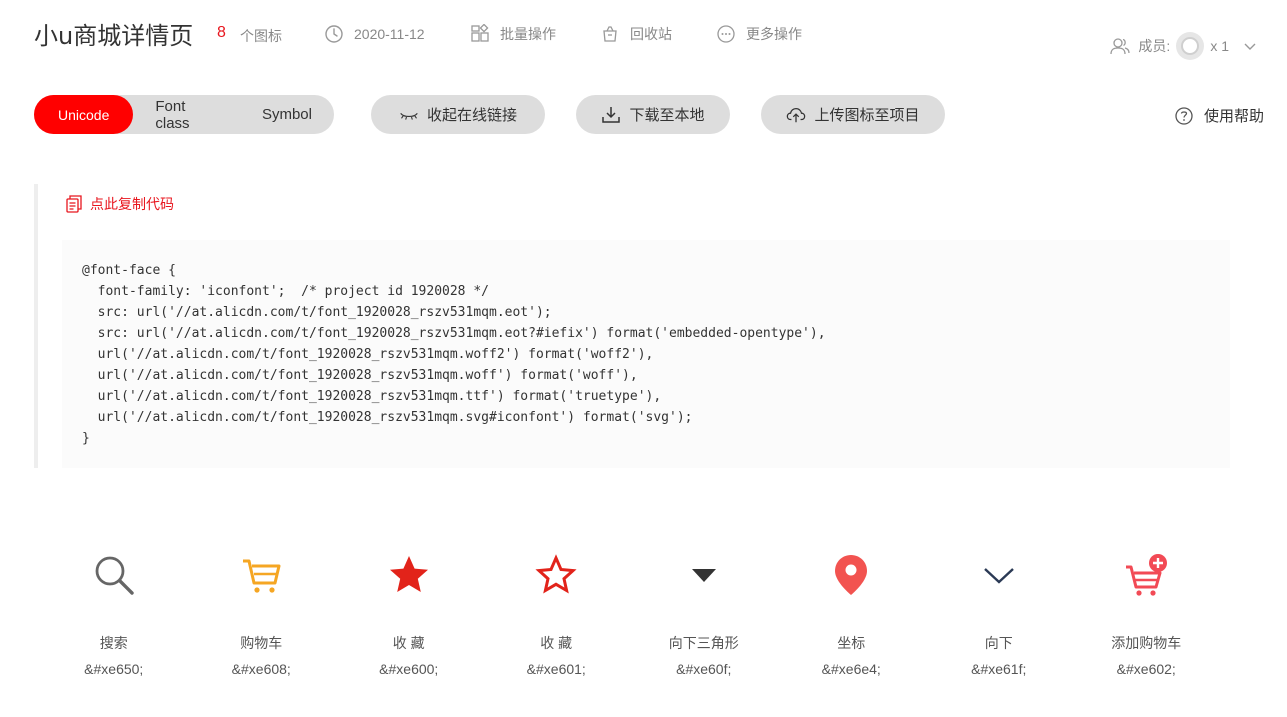 This screenshot has width=1287, height=717. Describe the element at coordinates (726, 34) in the screenshot. I see `more-icon` at that location.